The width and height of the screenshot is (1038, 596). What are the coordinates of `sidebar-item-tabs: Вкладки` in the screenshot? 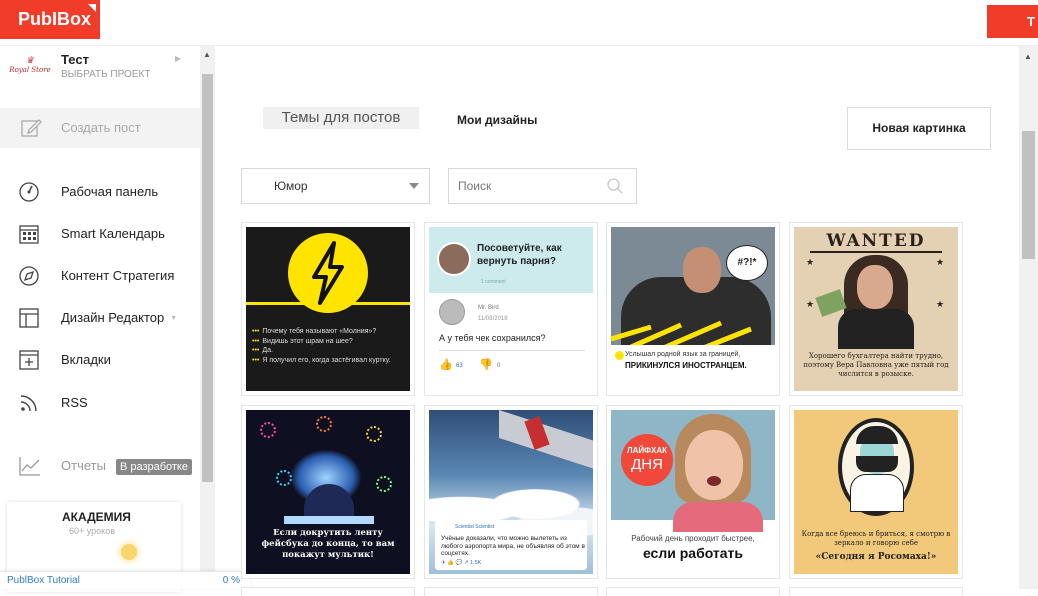 It's located at (100, 360).